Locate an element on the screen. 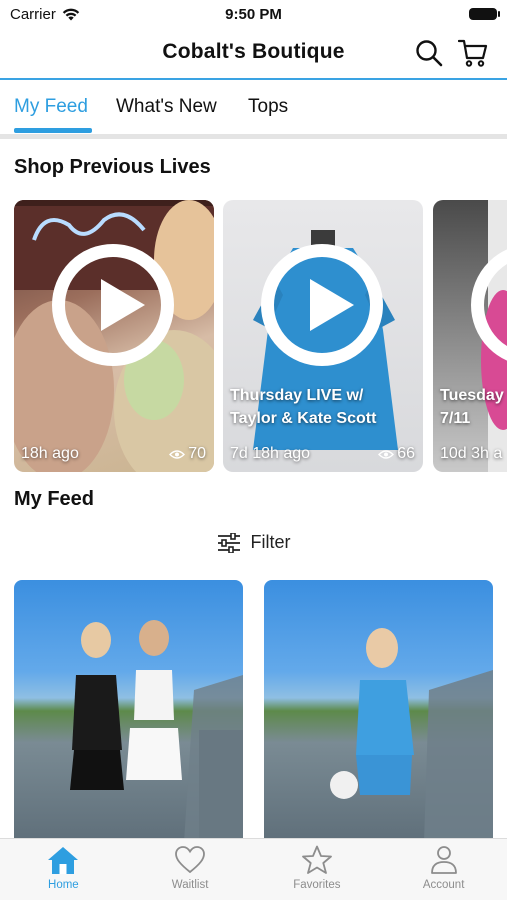 Image resolution: width=507 pixels, height=900 pixels. view-count: 70 is located at coordinates (187, 454).